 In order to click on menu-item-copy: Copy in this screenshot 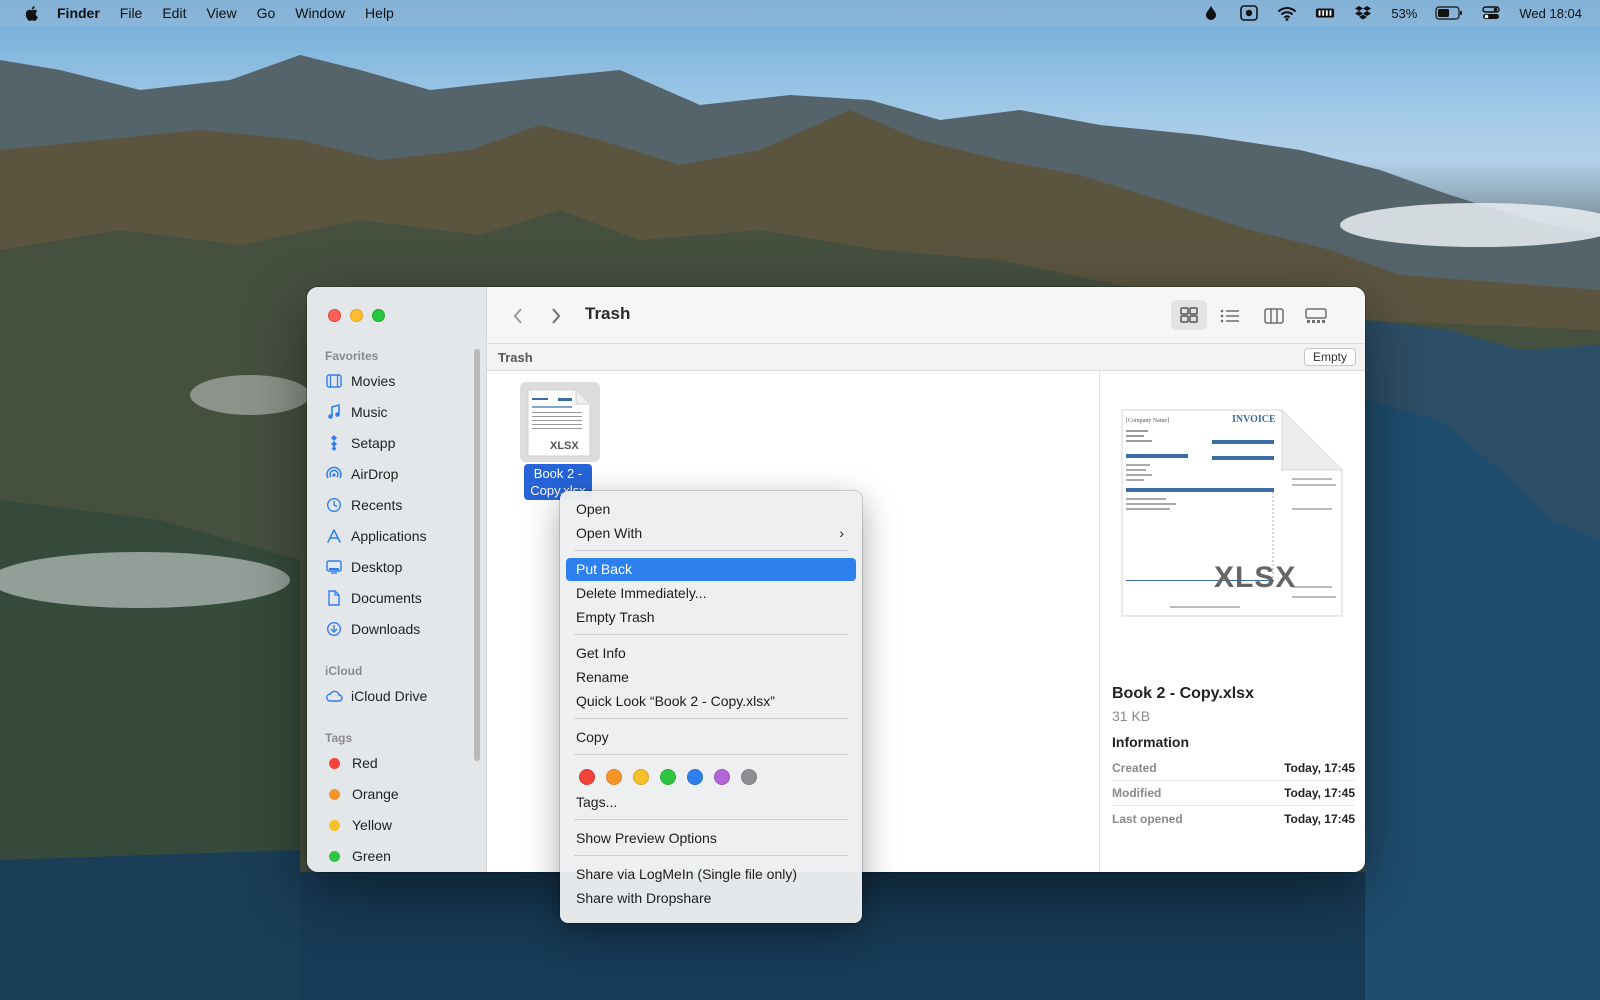, I will do `click(711, 737)`.